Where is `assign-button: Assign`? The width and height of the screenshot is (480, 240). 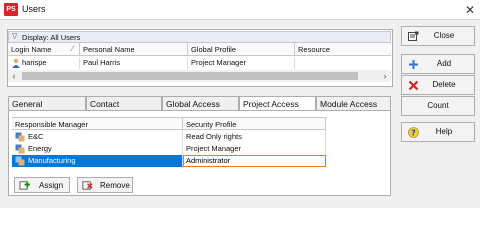 assign-button: Assign is located at coordinates (42, 185).